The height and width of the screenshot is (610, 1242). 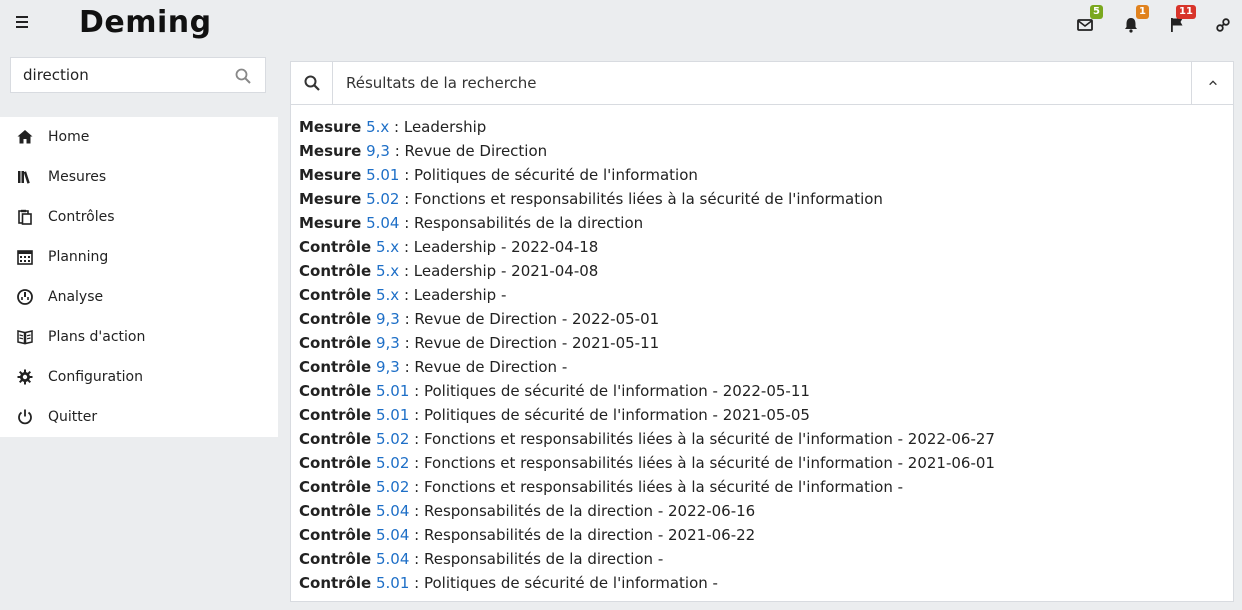 What do you see at coordinates (438, 127) in the screenshot?
I see `result-text: : Leadership` at bounding box center [438, 127].